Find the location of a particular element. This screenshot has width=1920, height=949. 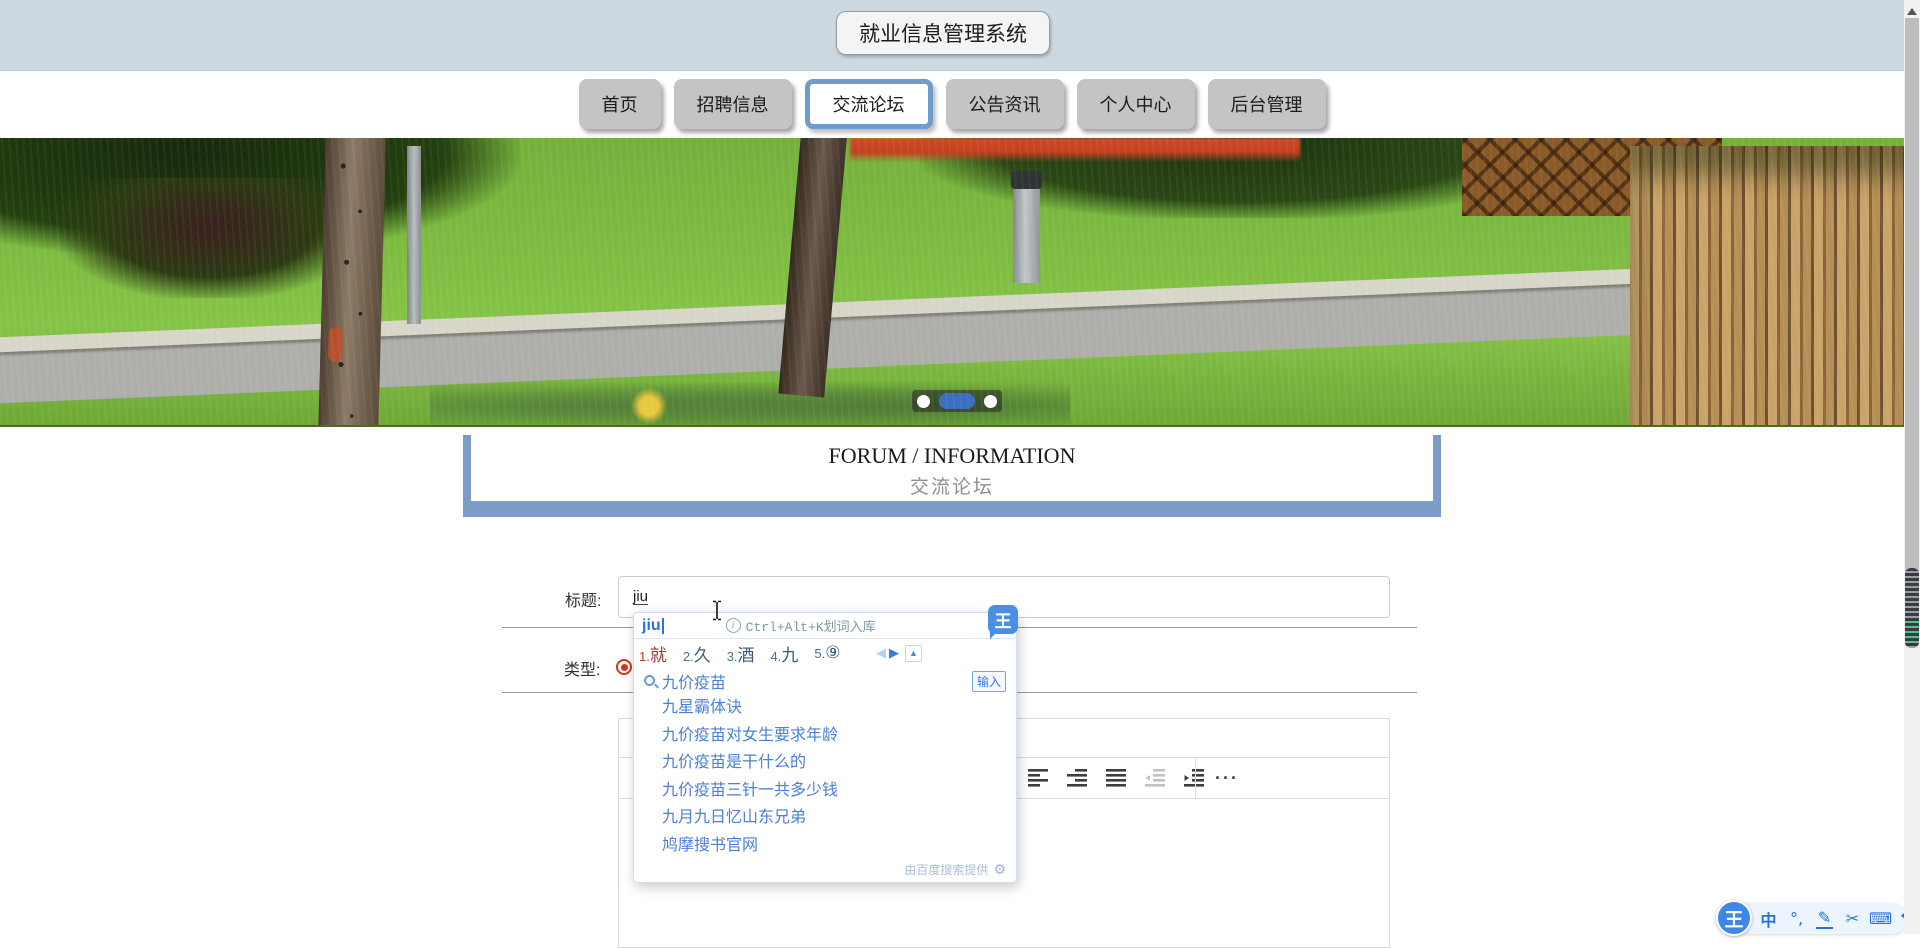

ime-search-row: 九价疫苗 输入 is located at coordinates (825, 680).